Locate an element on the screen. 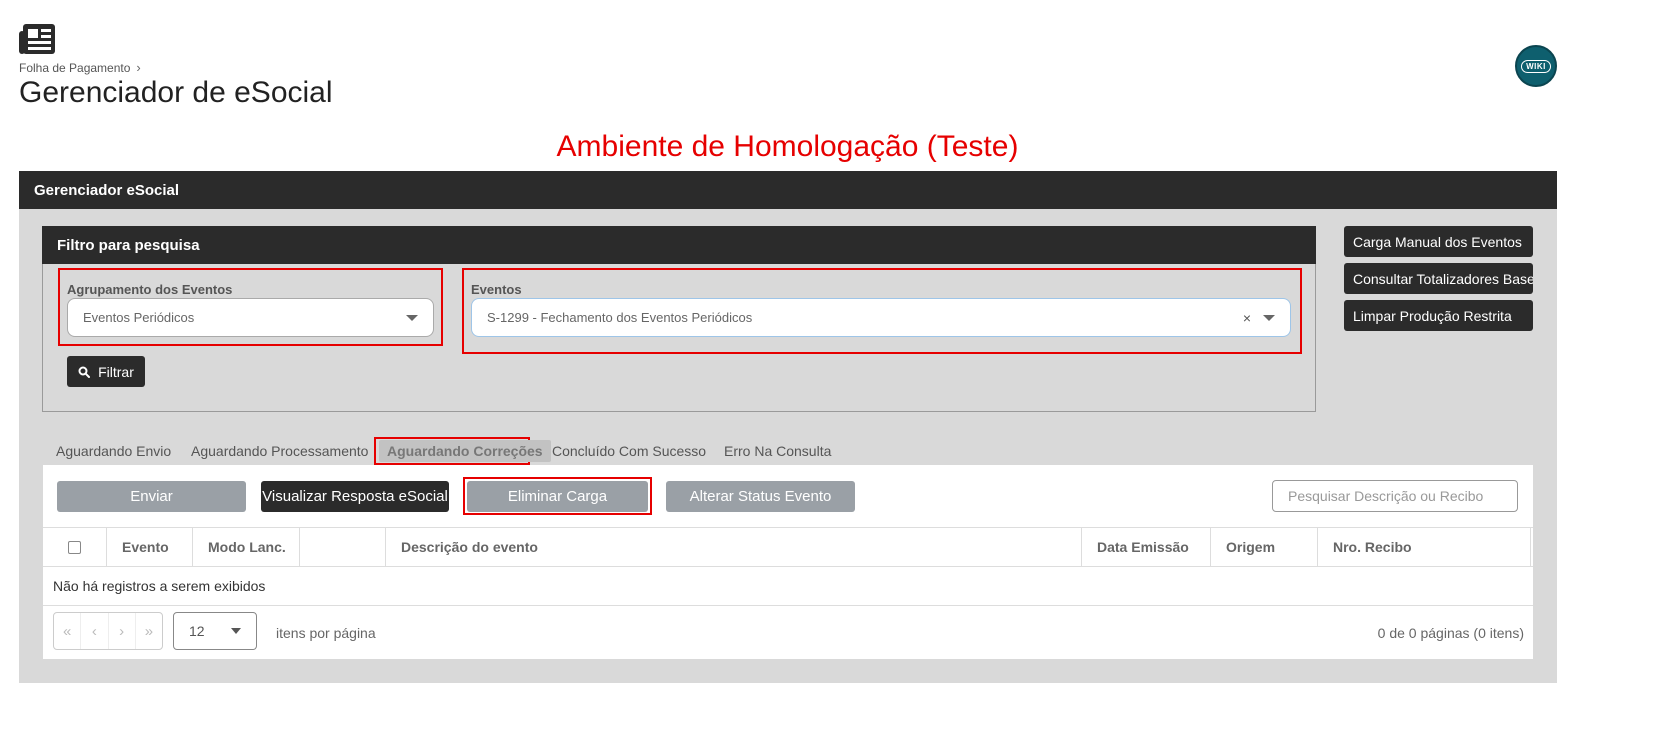 The image size is (1661, 746). wiki-button: WIKI is located at coordinates (1536, 66).